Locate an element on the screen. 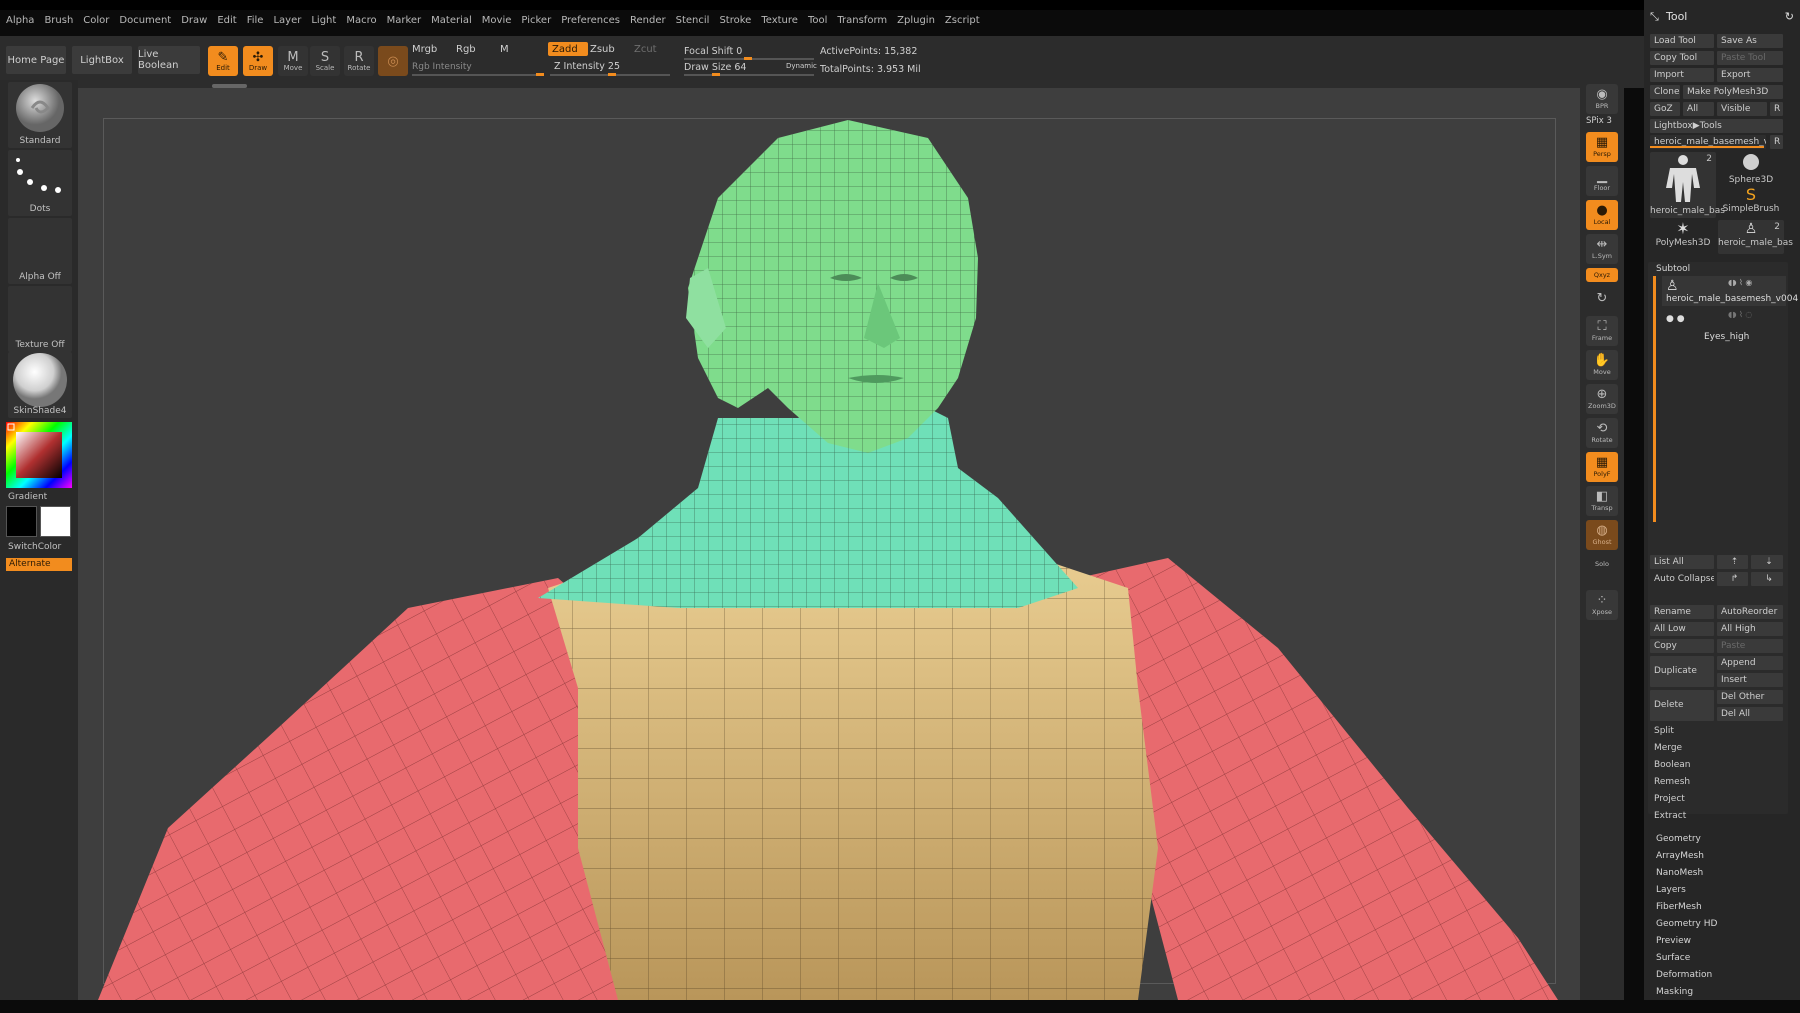  alpha-selector: Alpha Off is located at coordinates (40, 251).